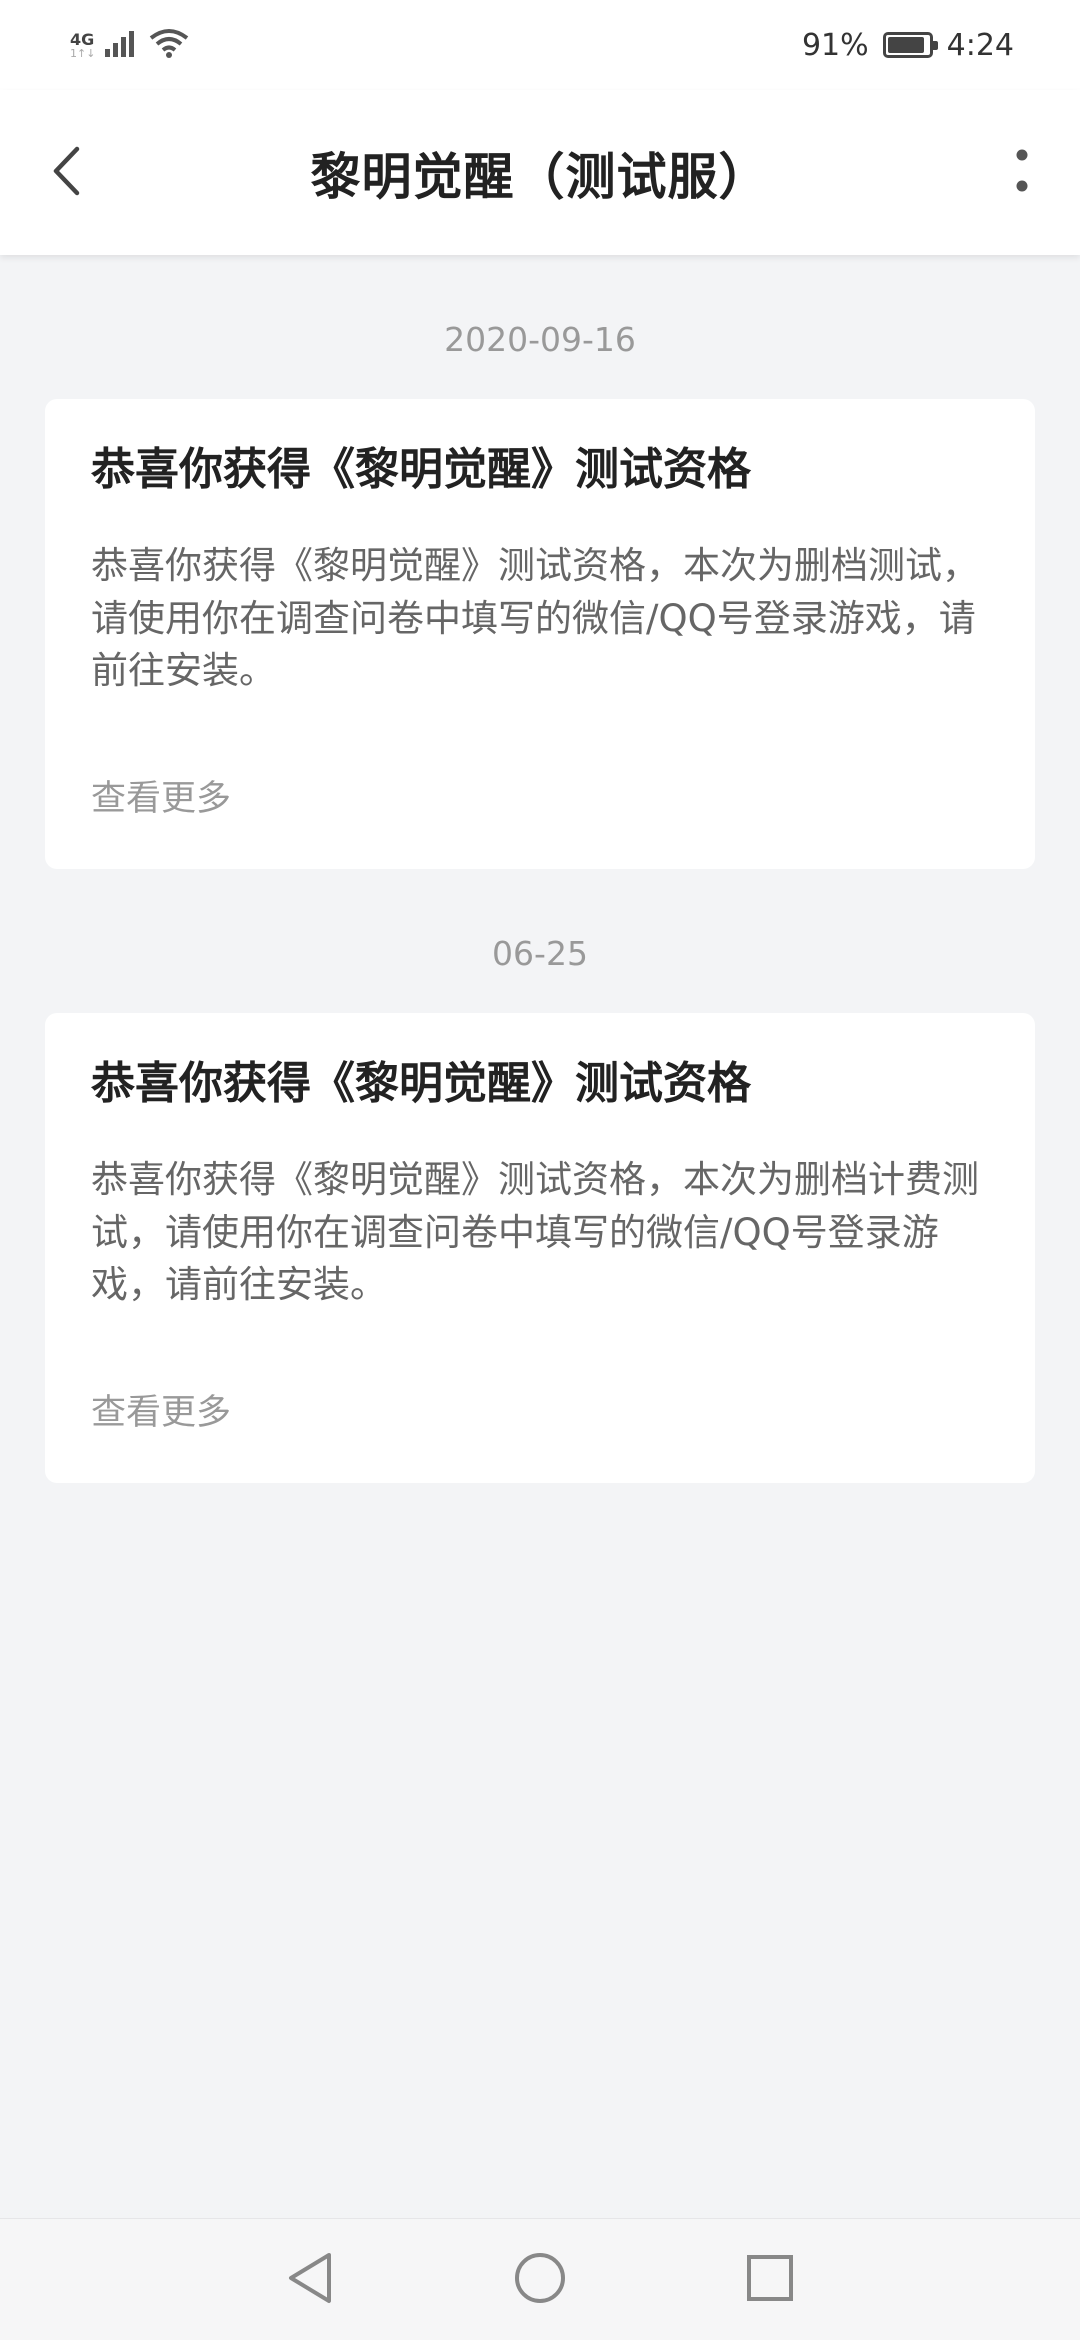 This screenshot has height=2340, width=1080. I want to click on wifi-icon, so click(169, 45).